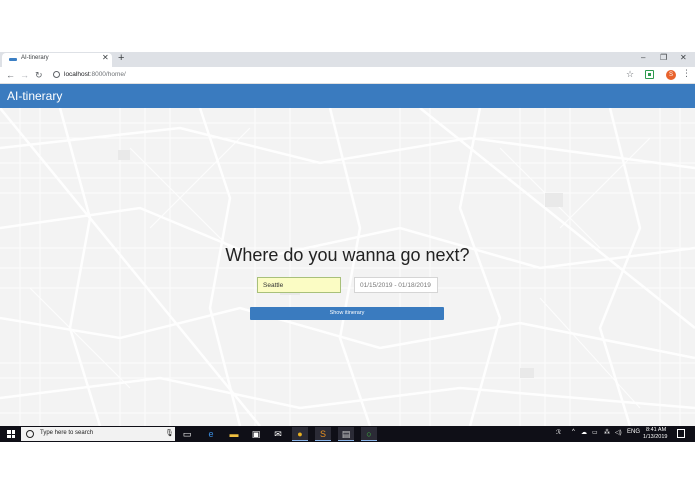 The height and width of the screenshot is (494, 695). Describe the element at coordinates (584, 432) in the screenshot. I see `onedrive-icon: ☁` at that location.